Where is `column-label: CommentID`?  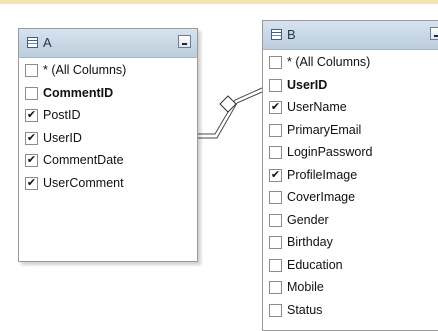
column-label: CommentID is located at coordinates (78, 92).